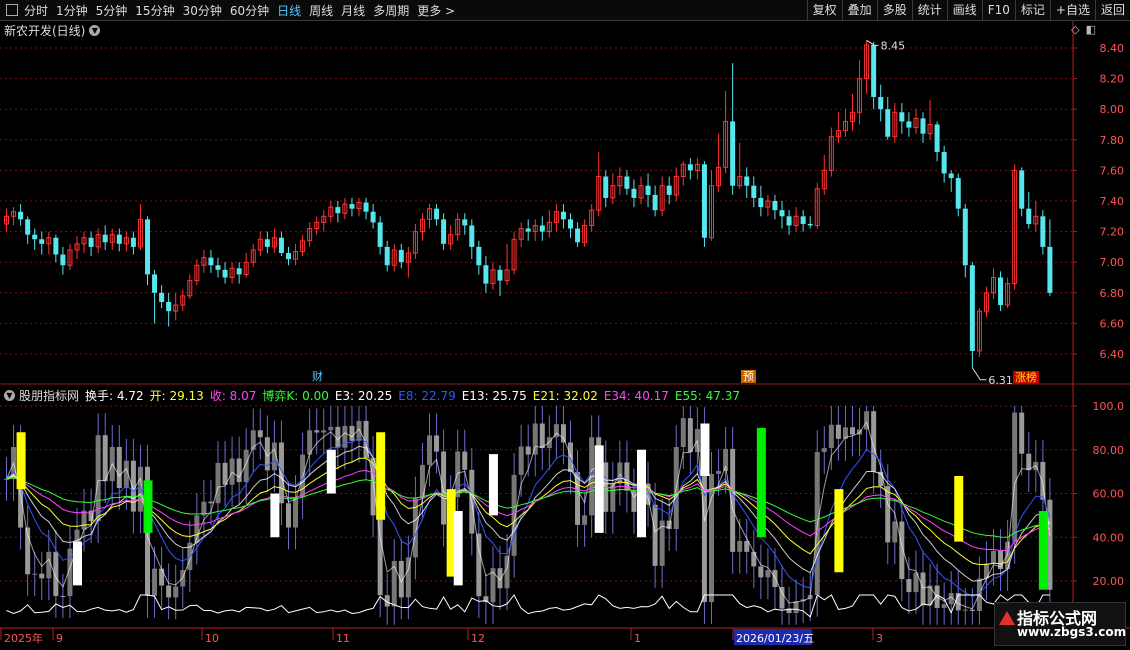 This screenshot has width=1130, height=650. What do you see at coordinates (233, 396) in the screenshot?
I see `indicator-item-2: 收: 8.07` at bounding box center [233, 396].